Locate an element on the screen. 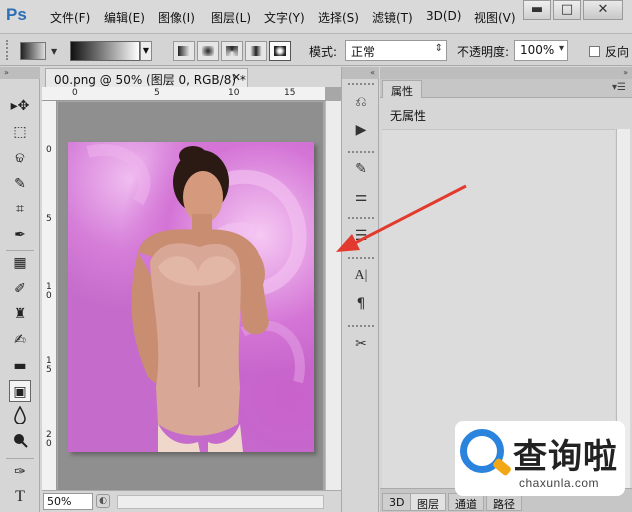  properties-tab-bar: 属性 ▾☰ is located at coordinates (506, 88).